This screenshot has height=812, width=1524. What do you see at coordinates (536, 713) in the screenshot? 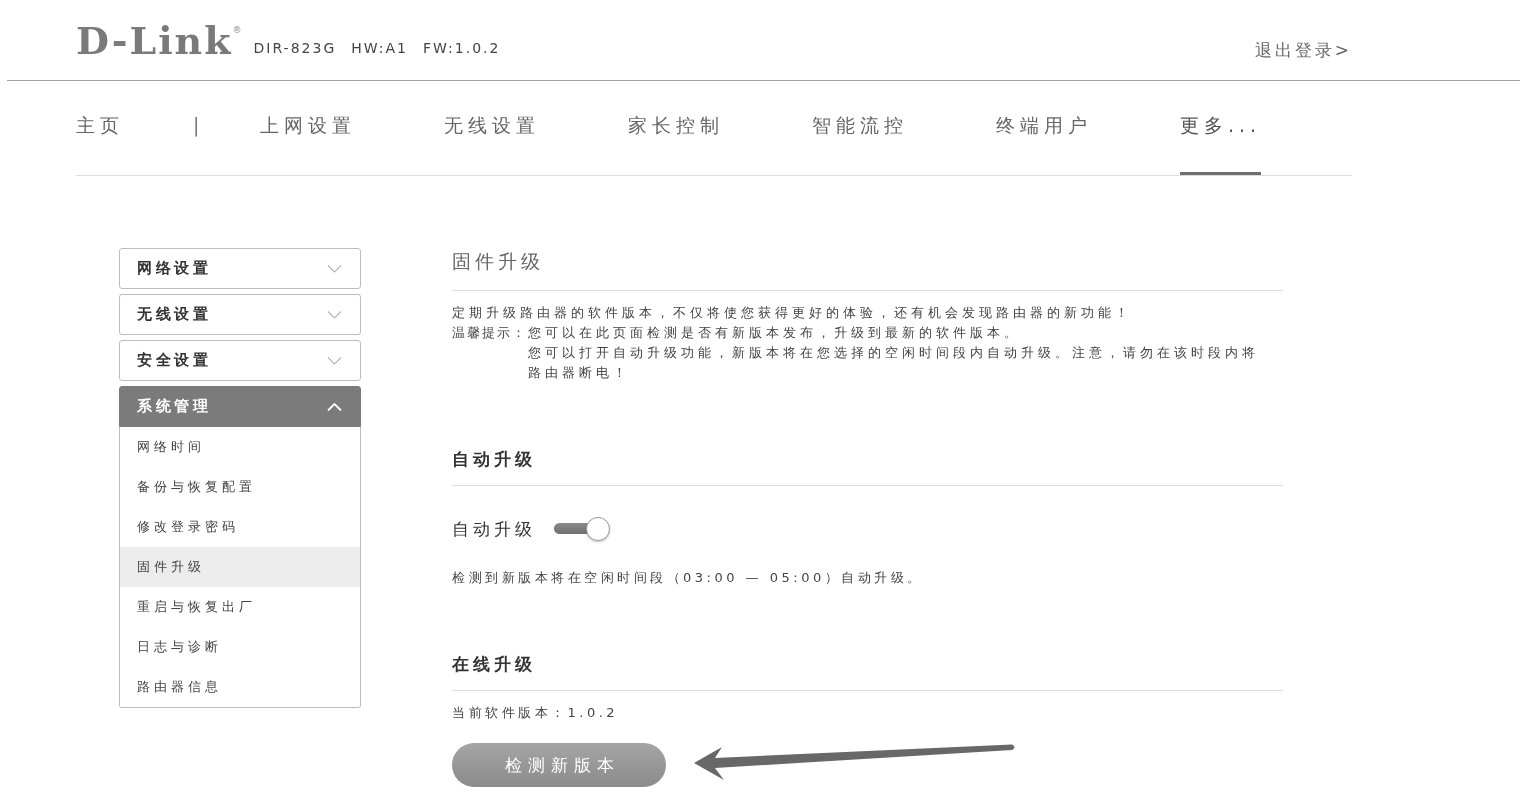
I see `version-text: 当前软件版本：1.0.2` at bounding box center [536, 713].